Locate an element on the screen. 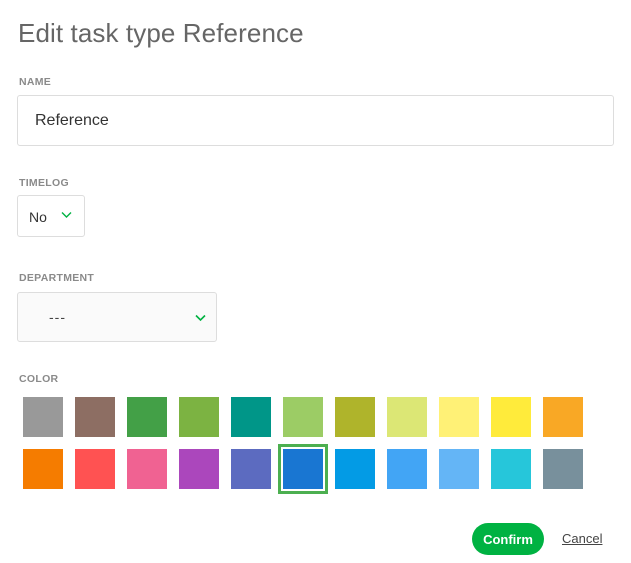 The image size is (631, 563). department-label: DEPARTMENT is located at coordinates (57, 278).